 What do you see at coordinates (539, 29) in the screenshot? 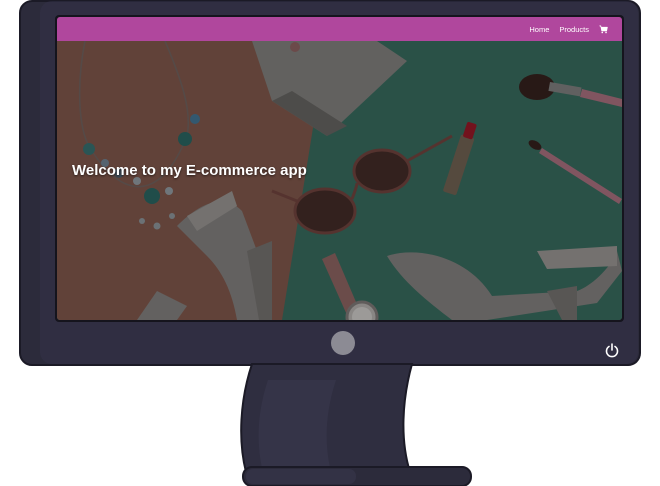
I see `nav-link-home: Home` at bounding box center [539, 29].